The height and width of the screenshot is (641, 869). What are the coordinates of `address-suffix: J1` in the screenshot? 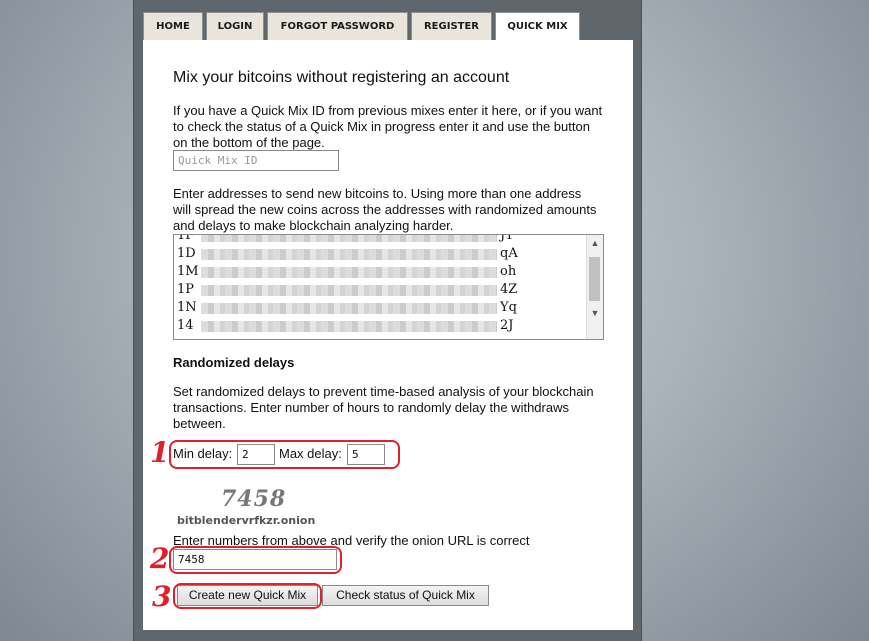 It's located at (507, 238).